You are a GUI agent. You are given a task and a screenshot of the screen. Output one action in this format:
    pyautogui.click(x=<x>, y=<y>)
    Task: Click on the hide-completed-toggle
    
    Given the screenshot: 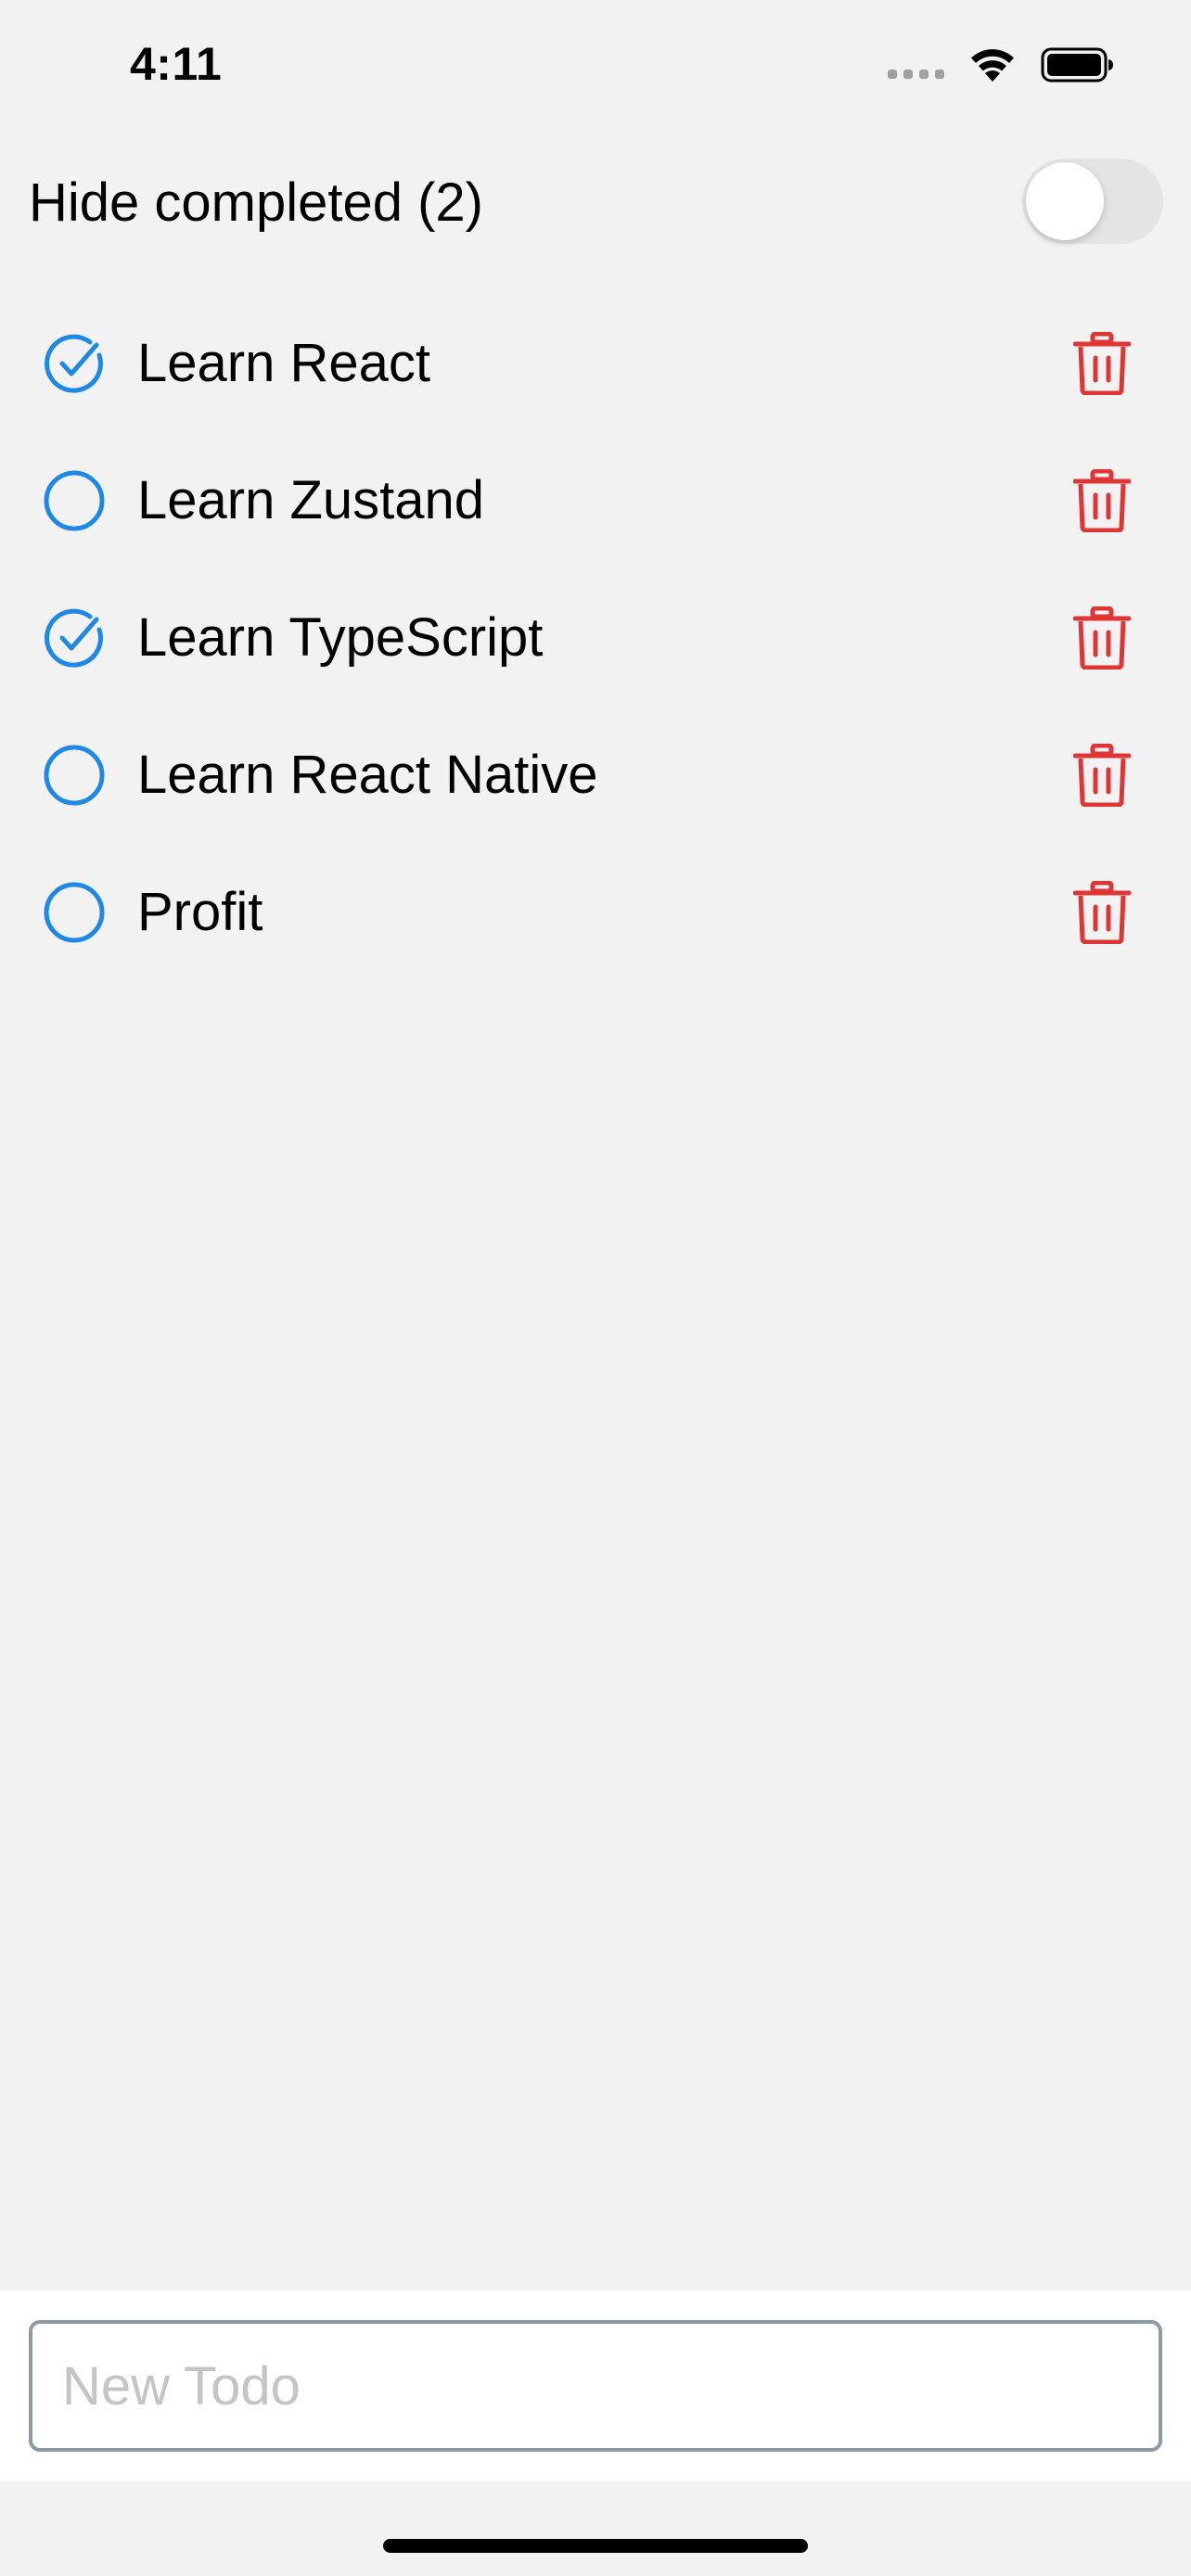 What is the action you would take?
    pyautogui.click(x=1092, y=201)
    